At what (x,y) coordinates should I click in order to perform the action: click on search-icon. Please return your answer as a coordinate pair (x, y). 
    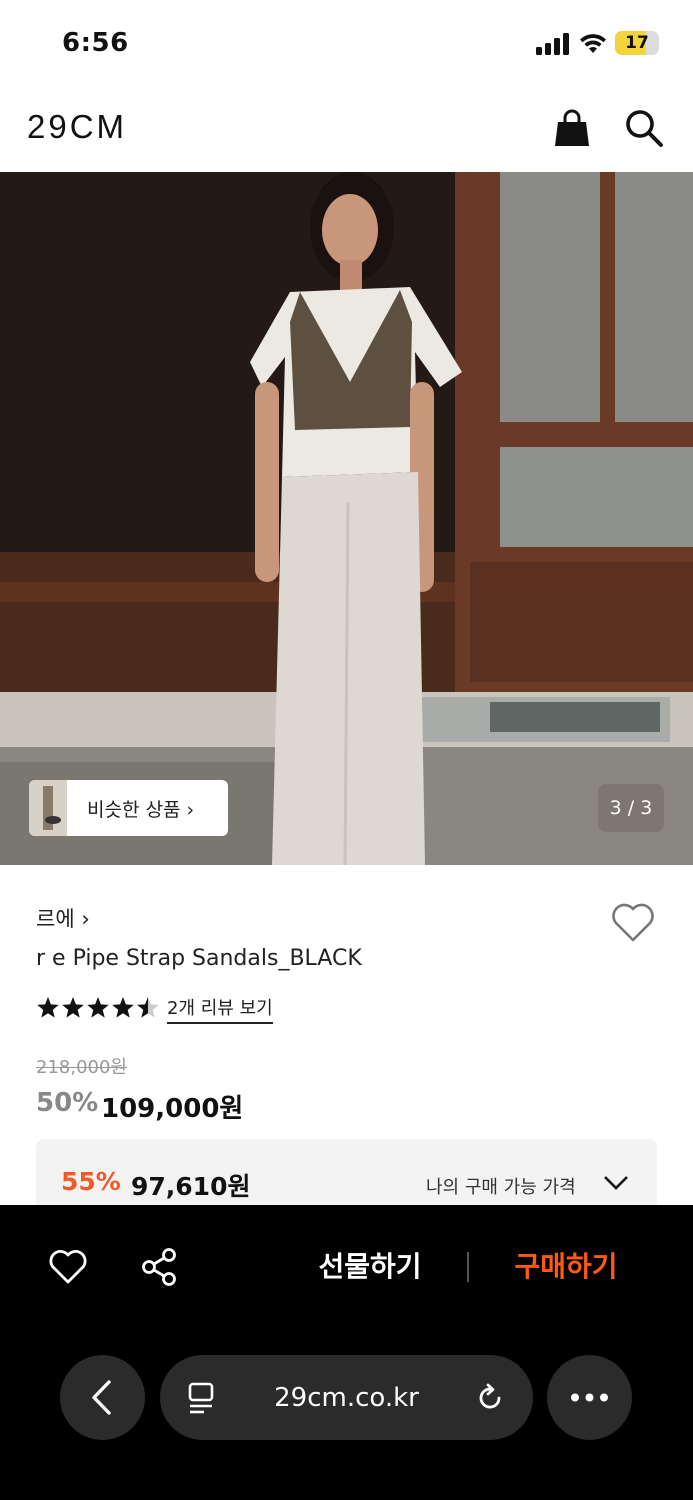
    Looking at the image, I should click on (644, 128).